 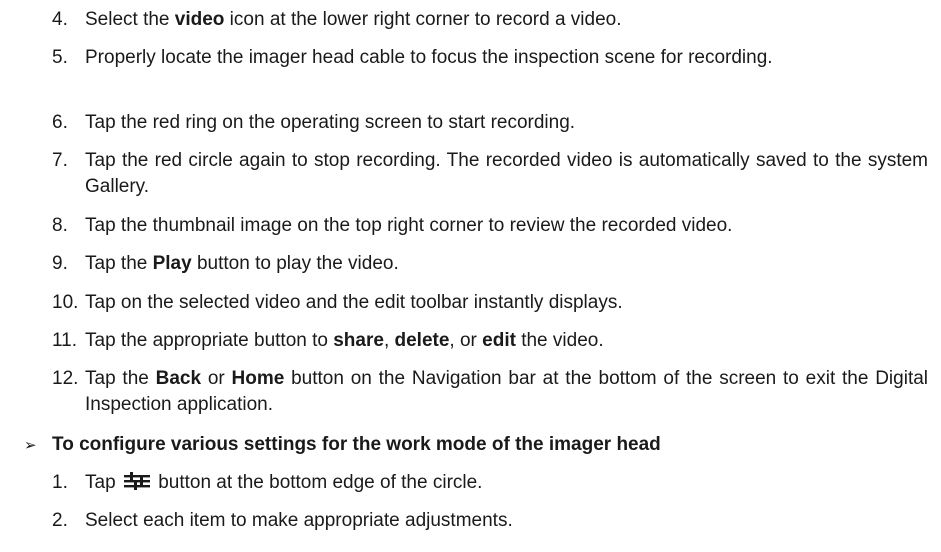 What do you see at coordinates (130, 19) in the screenshot?
I see `text-segment: Select the` at bounding box center [130, 19].